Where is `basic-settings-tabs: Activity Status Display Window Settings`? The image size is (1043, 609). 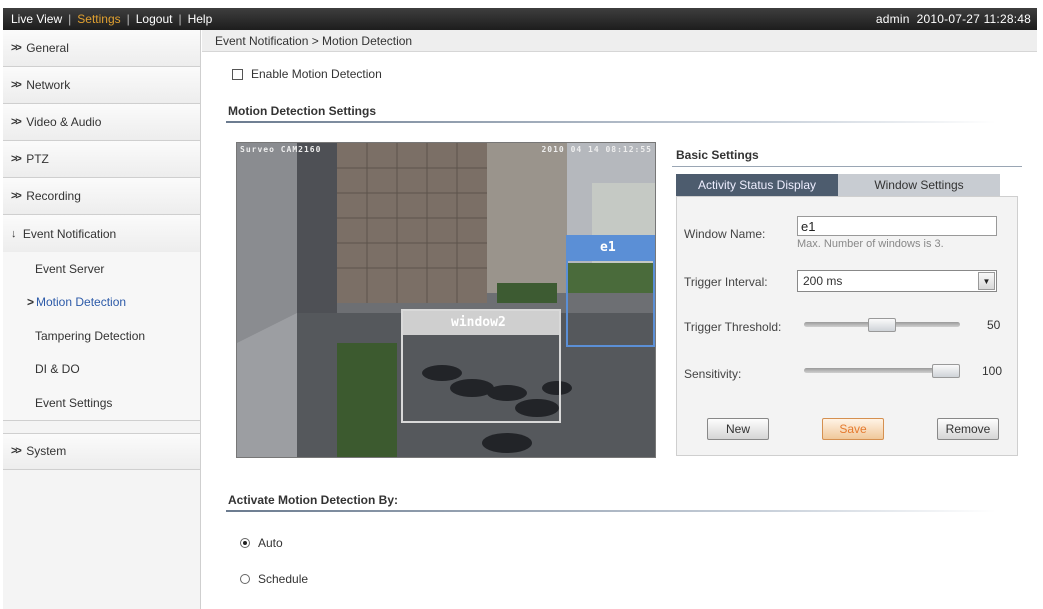
basic-settings-tabs: Activity Status Display Window Settings is located at coordinates (838, 185).